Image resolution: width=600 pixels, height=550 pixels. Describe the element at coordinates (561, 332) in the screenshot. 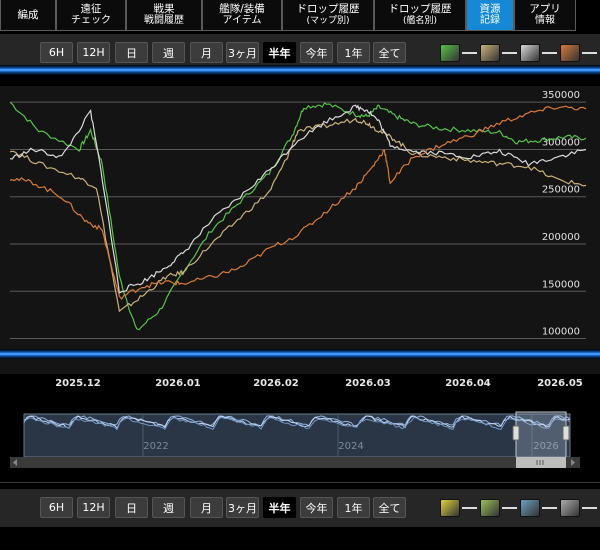

I see `y-tick-label: 100000` at that location.